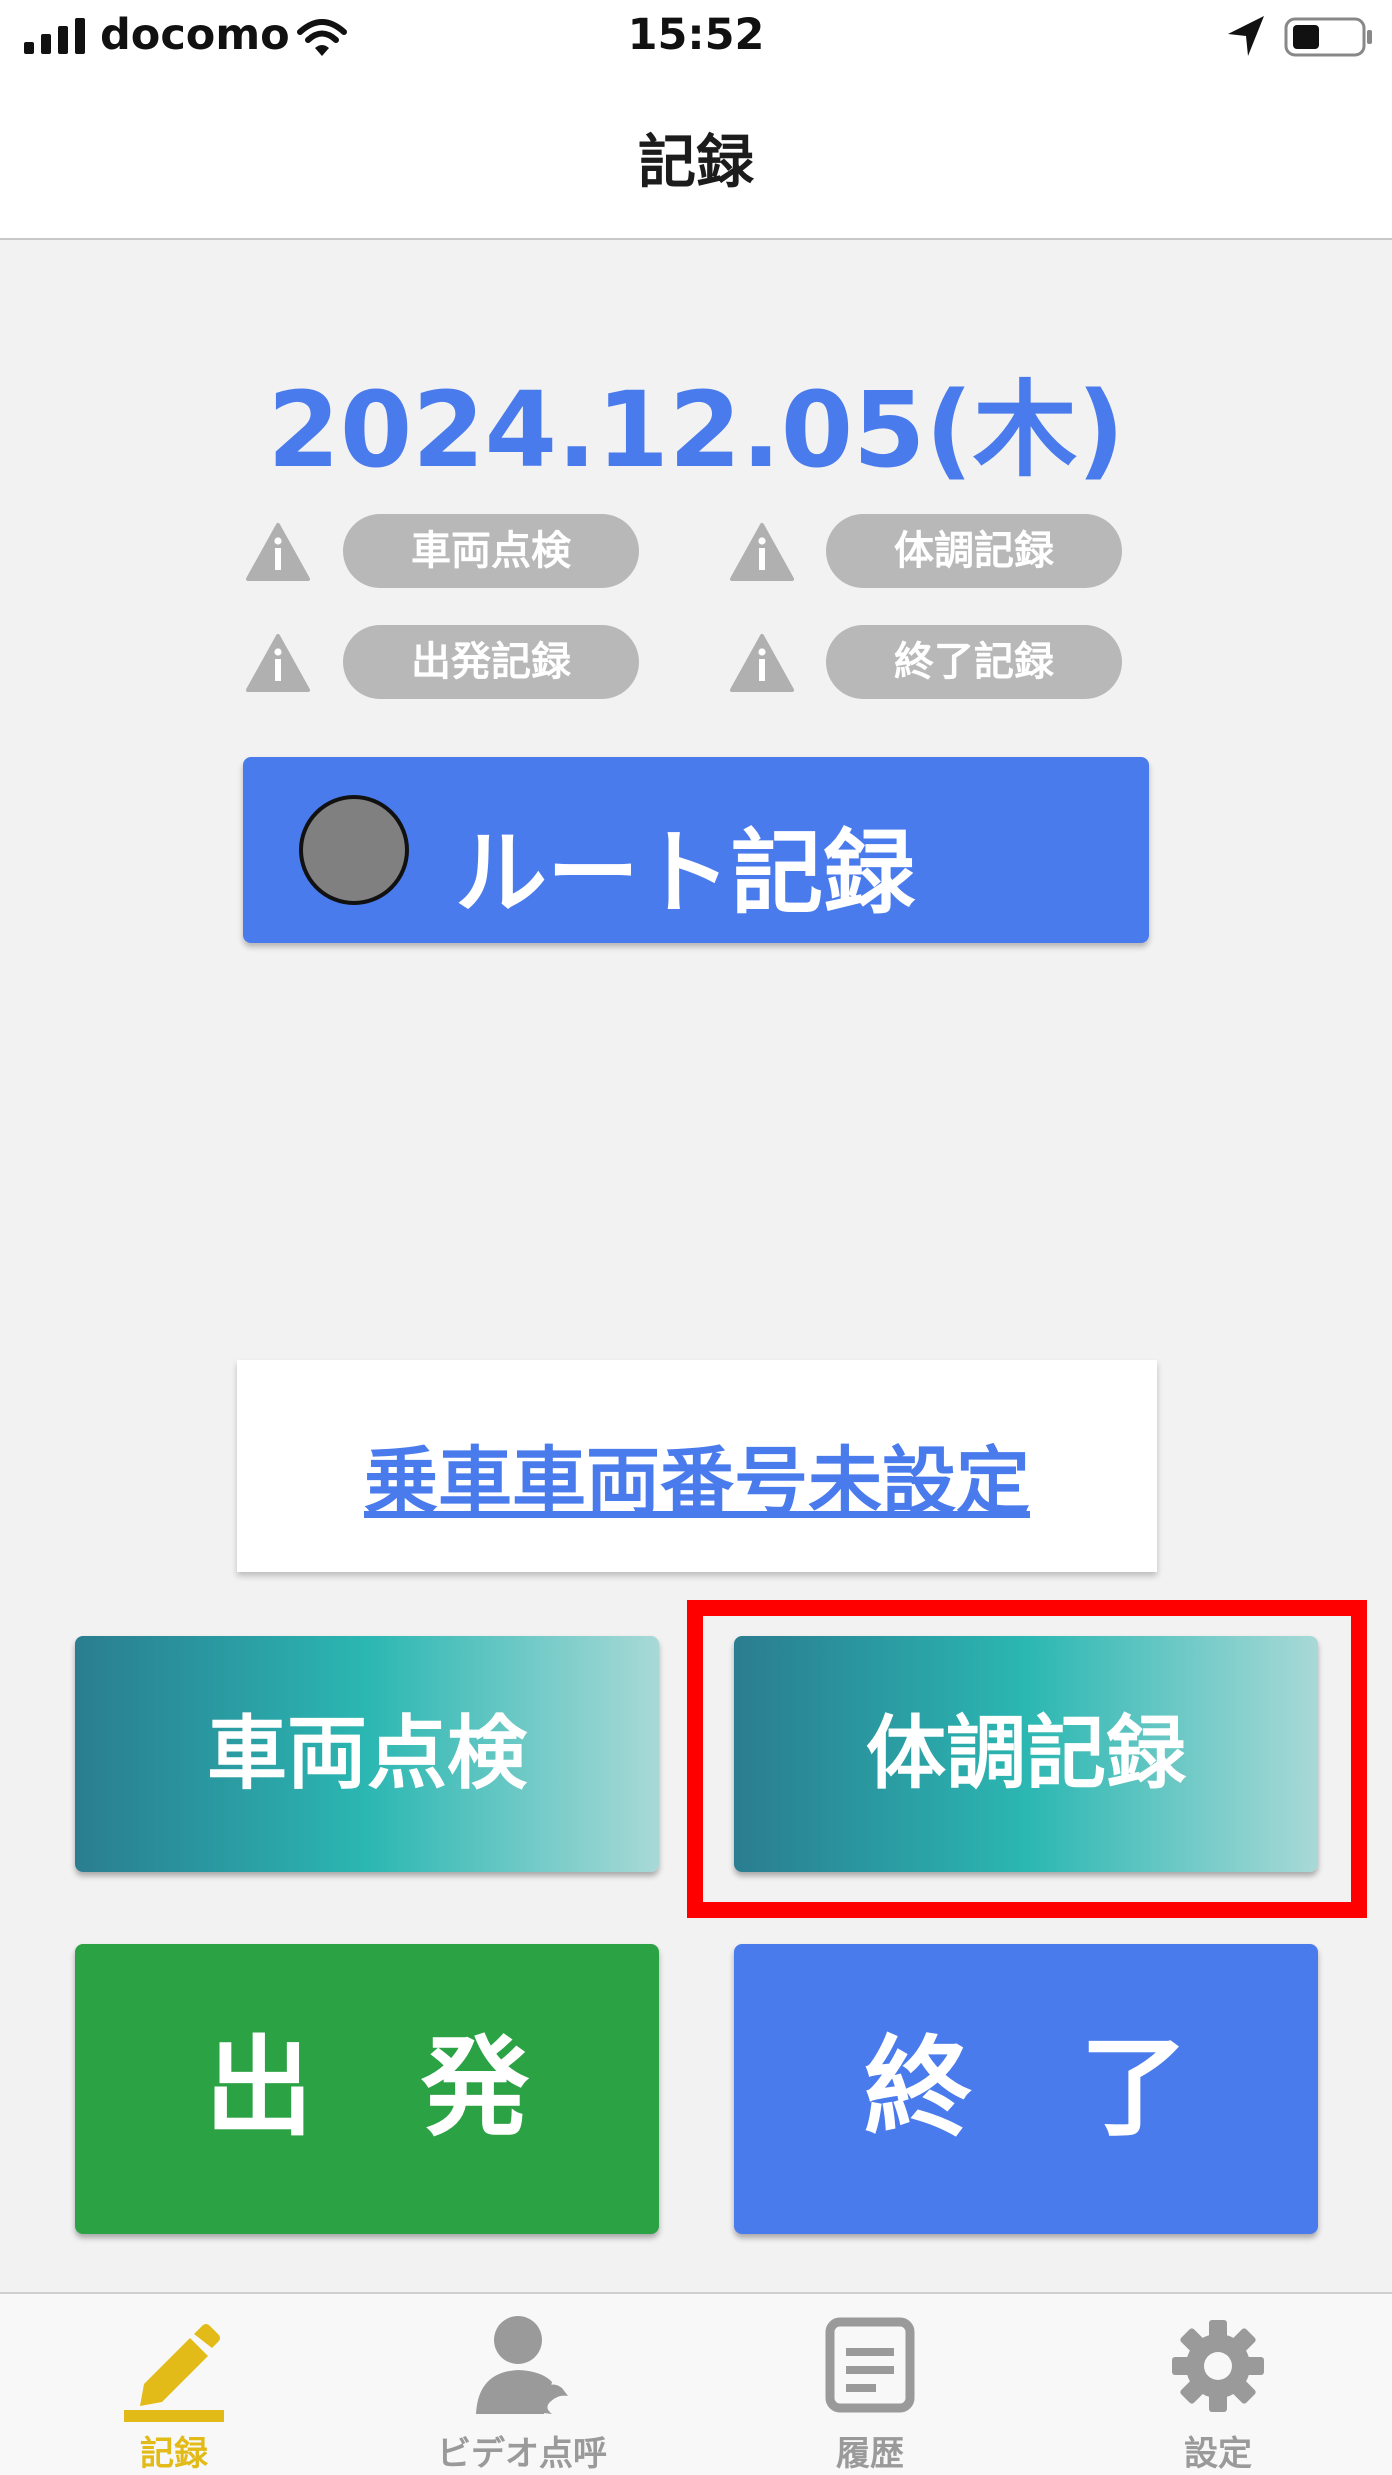 The image size is (1392, 2475). Describe the element at coordinates (696, 35) in the screenshot. I see `status-time: 15:52` at that location.